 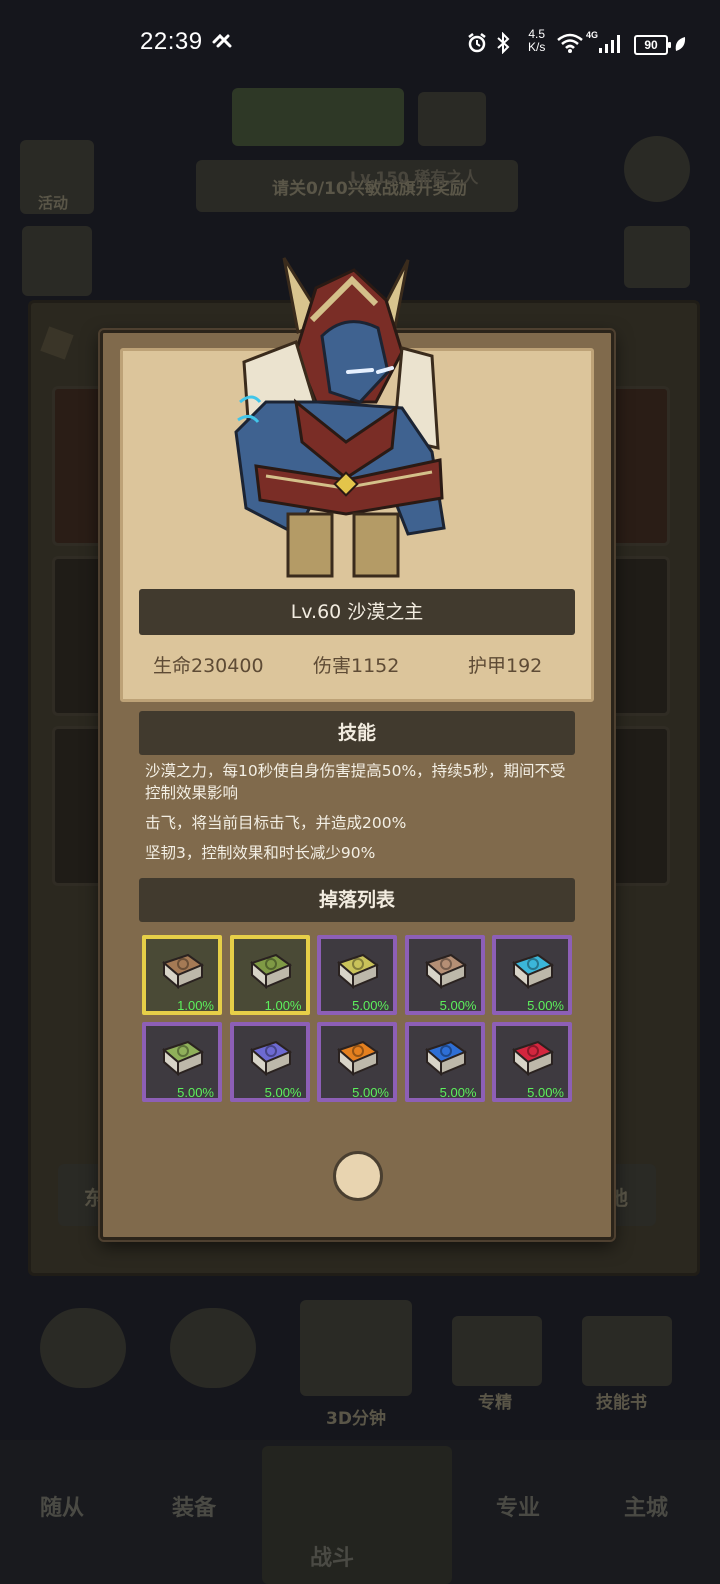 What do you see at coordinates (81, 1195) in the screenshot?
I see `bg-side-left: 东` at bounding box center [81, 1195].